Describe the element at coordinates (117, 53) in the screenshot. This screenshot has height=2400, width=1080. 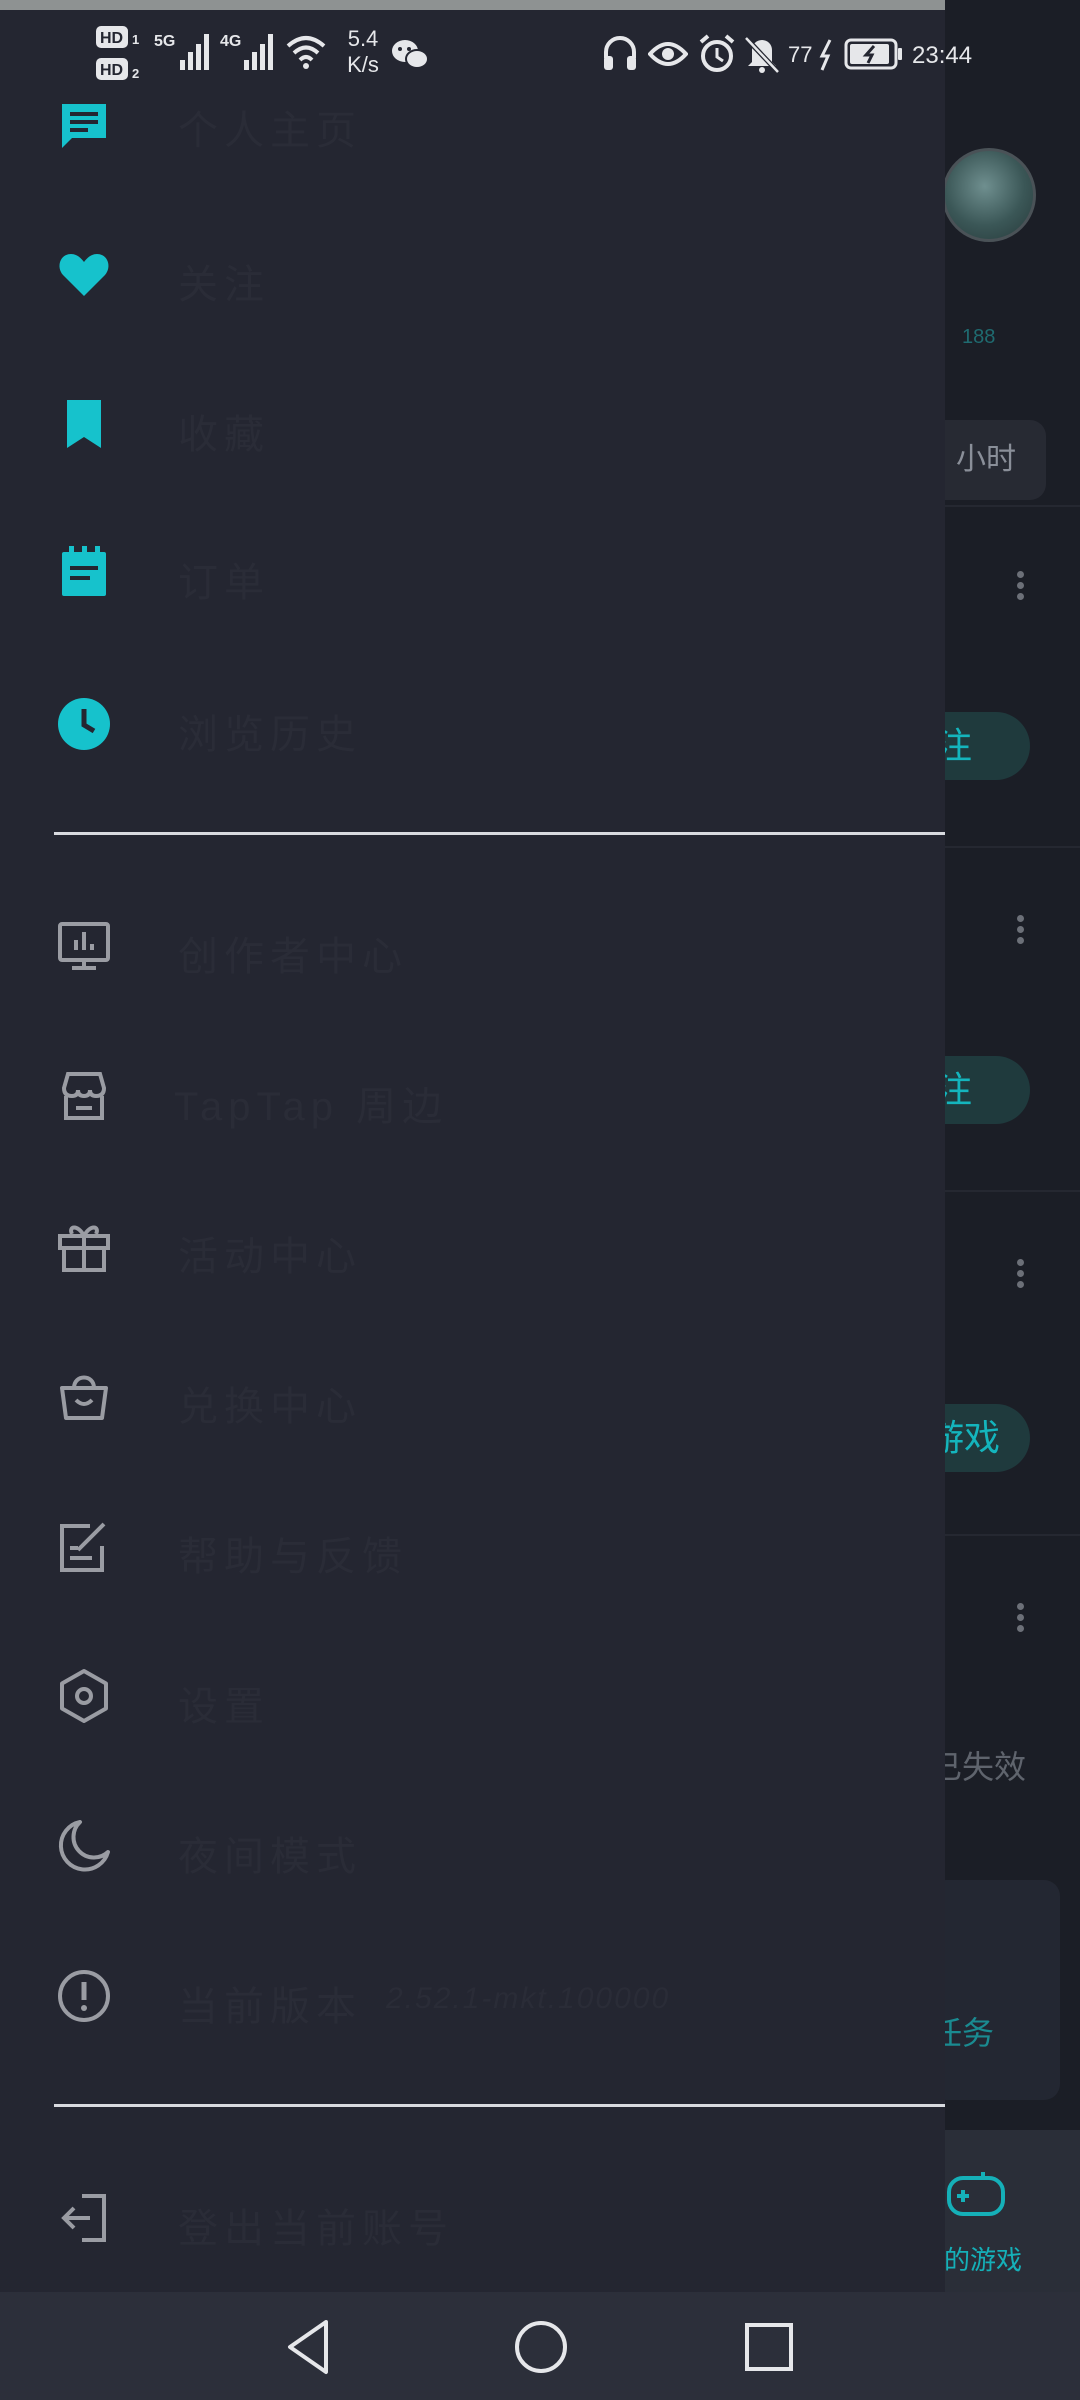
I see `hd-dual-sim-icon: HD 1 HD 2` at that location.